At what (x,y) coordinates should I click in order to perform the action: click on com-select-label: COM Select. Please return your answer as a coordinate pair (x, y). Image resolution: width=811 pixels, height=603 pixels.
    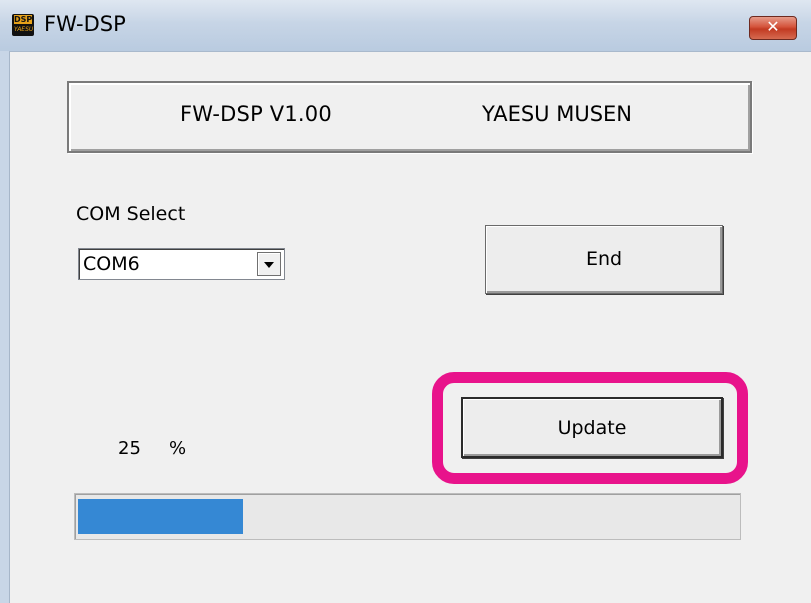
    Looking at the image, I should click on (131, 214).